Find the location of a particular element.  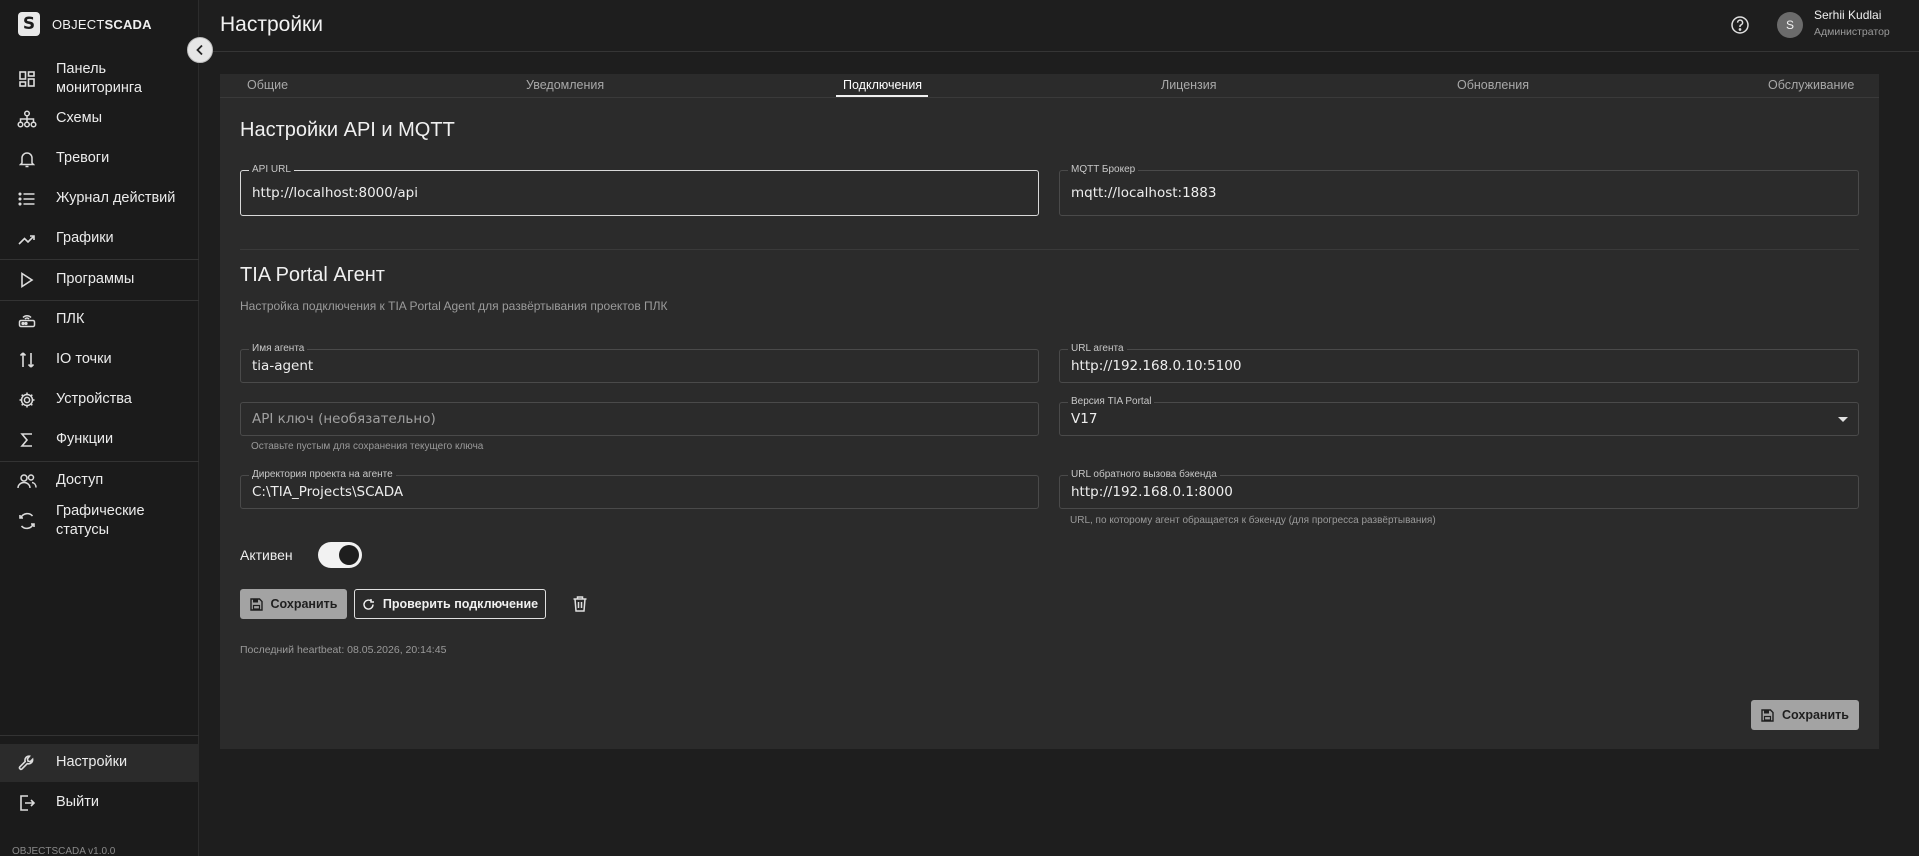

sidebar-item-journal: Журнал действий is located at coordinates (99, 199).